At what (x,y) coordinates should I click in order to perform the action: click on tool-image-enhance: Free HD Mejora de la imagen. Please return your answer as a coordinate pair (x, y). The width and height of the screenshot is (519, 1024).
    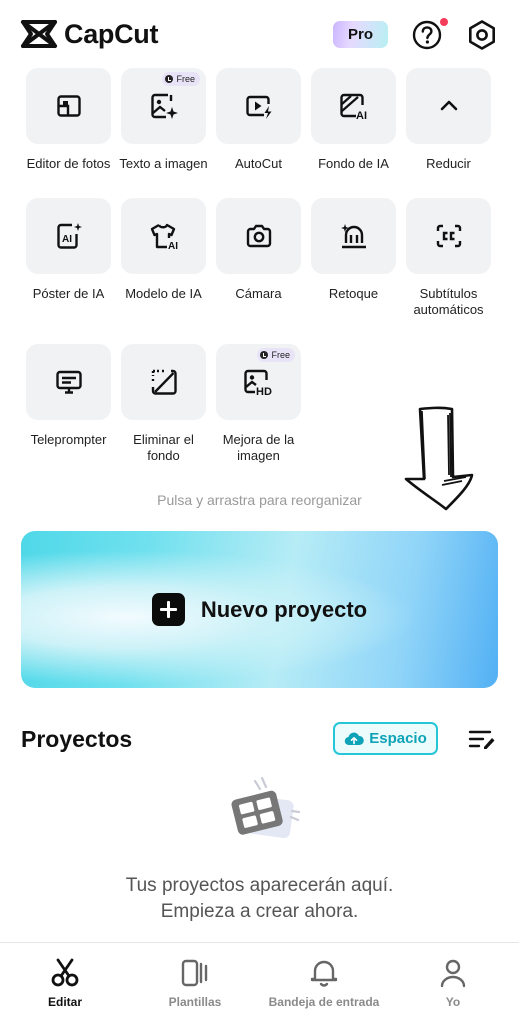
    Looking at the image, I should click on (258, 404).